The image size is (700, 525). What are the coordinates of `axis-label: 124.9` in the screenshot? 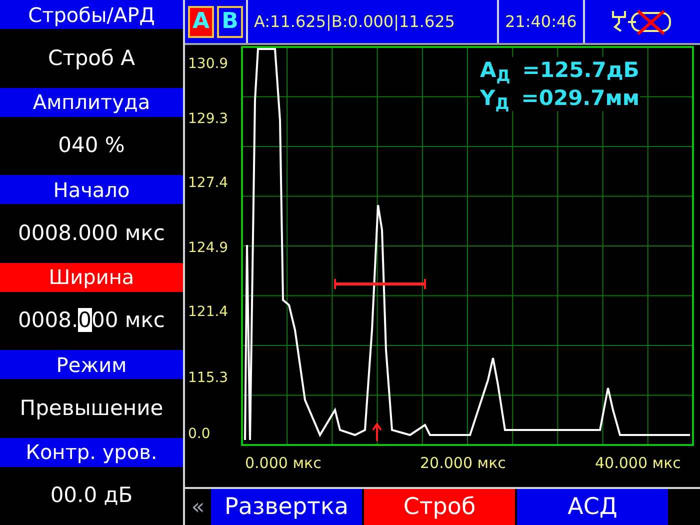 It's located at (208, 248).